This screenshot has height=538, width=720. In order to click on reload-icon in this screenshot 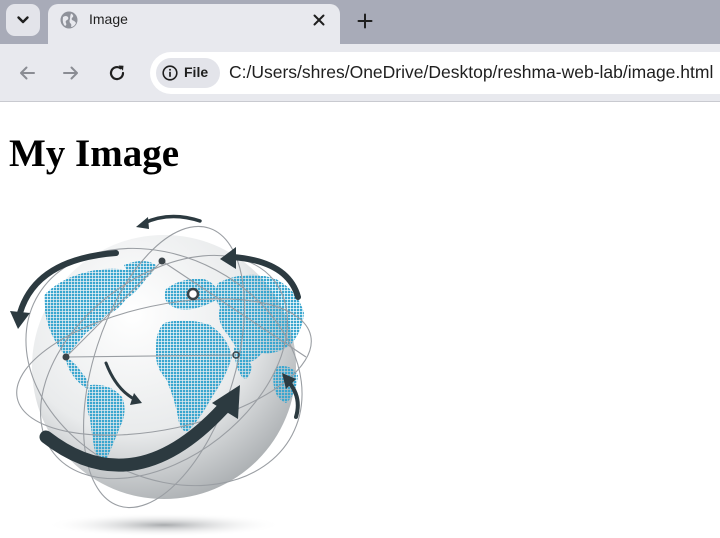, I will do `click(117, 73)`.